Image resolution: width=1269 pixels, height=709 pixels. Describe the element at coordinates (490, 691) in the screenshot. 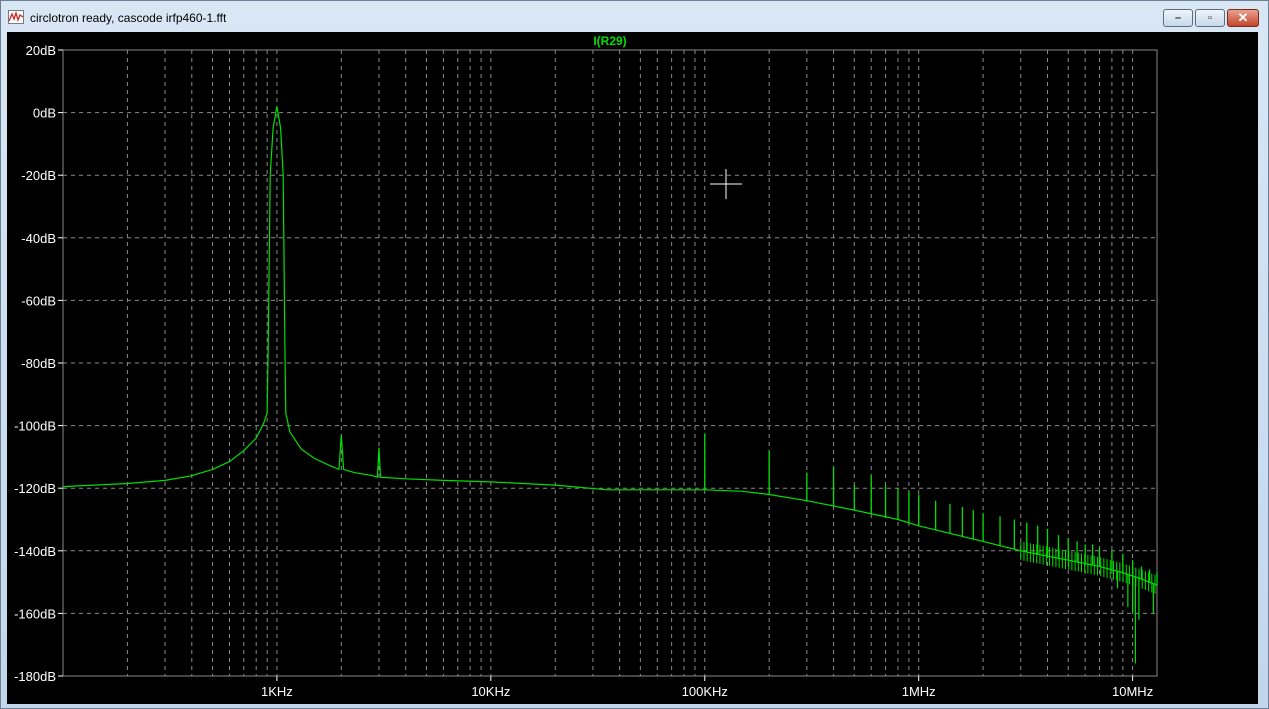

I see `x-tick-label: 10KHz` at that location.